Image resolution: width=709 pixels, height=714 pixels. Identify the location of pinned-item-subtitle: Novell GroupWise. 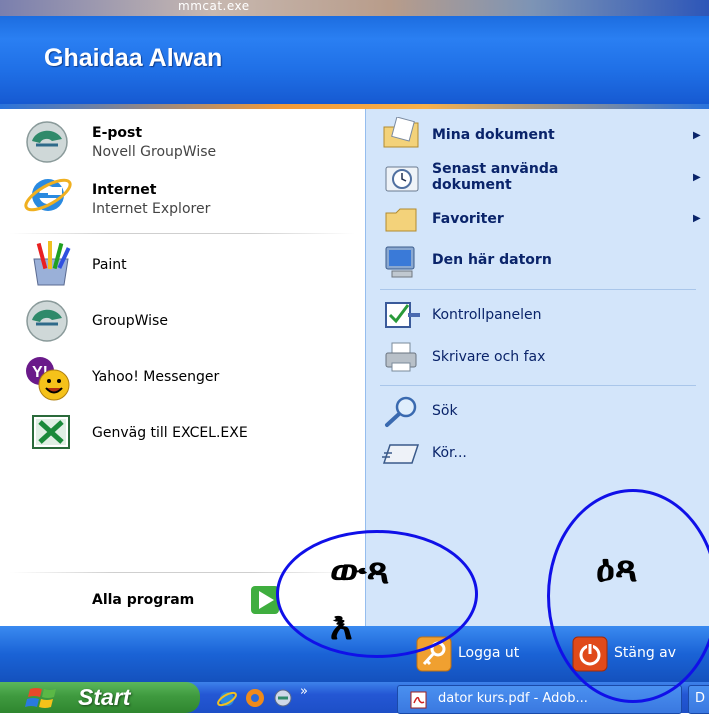
(154, 152).